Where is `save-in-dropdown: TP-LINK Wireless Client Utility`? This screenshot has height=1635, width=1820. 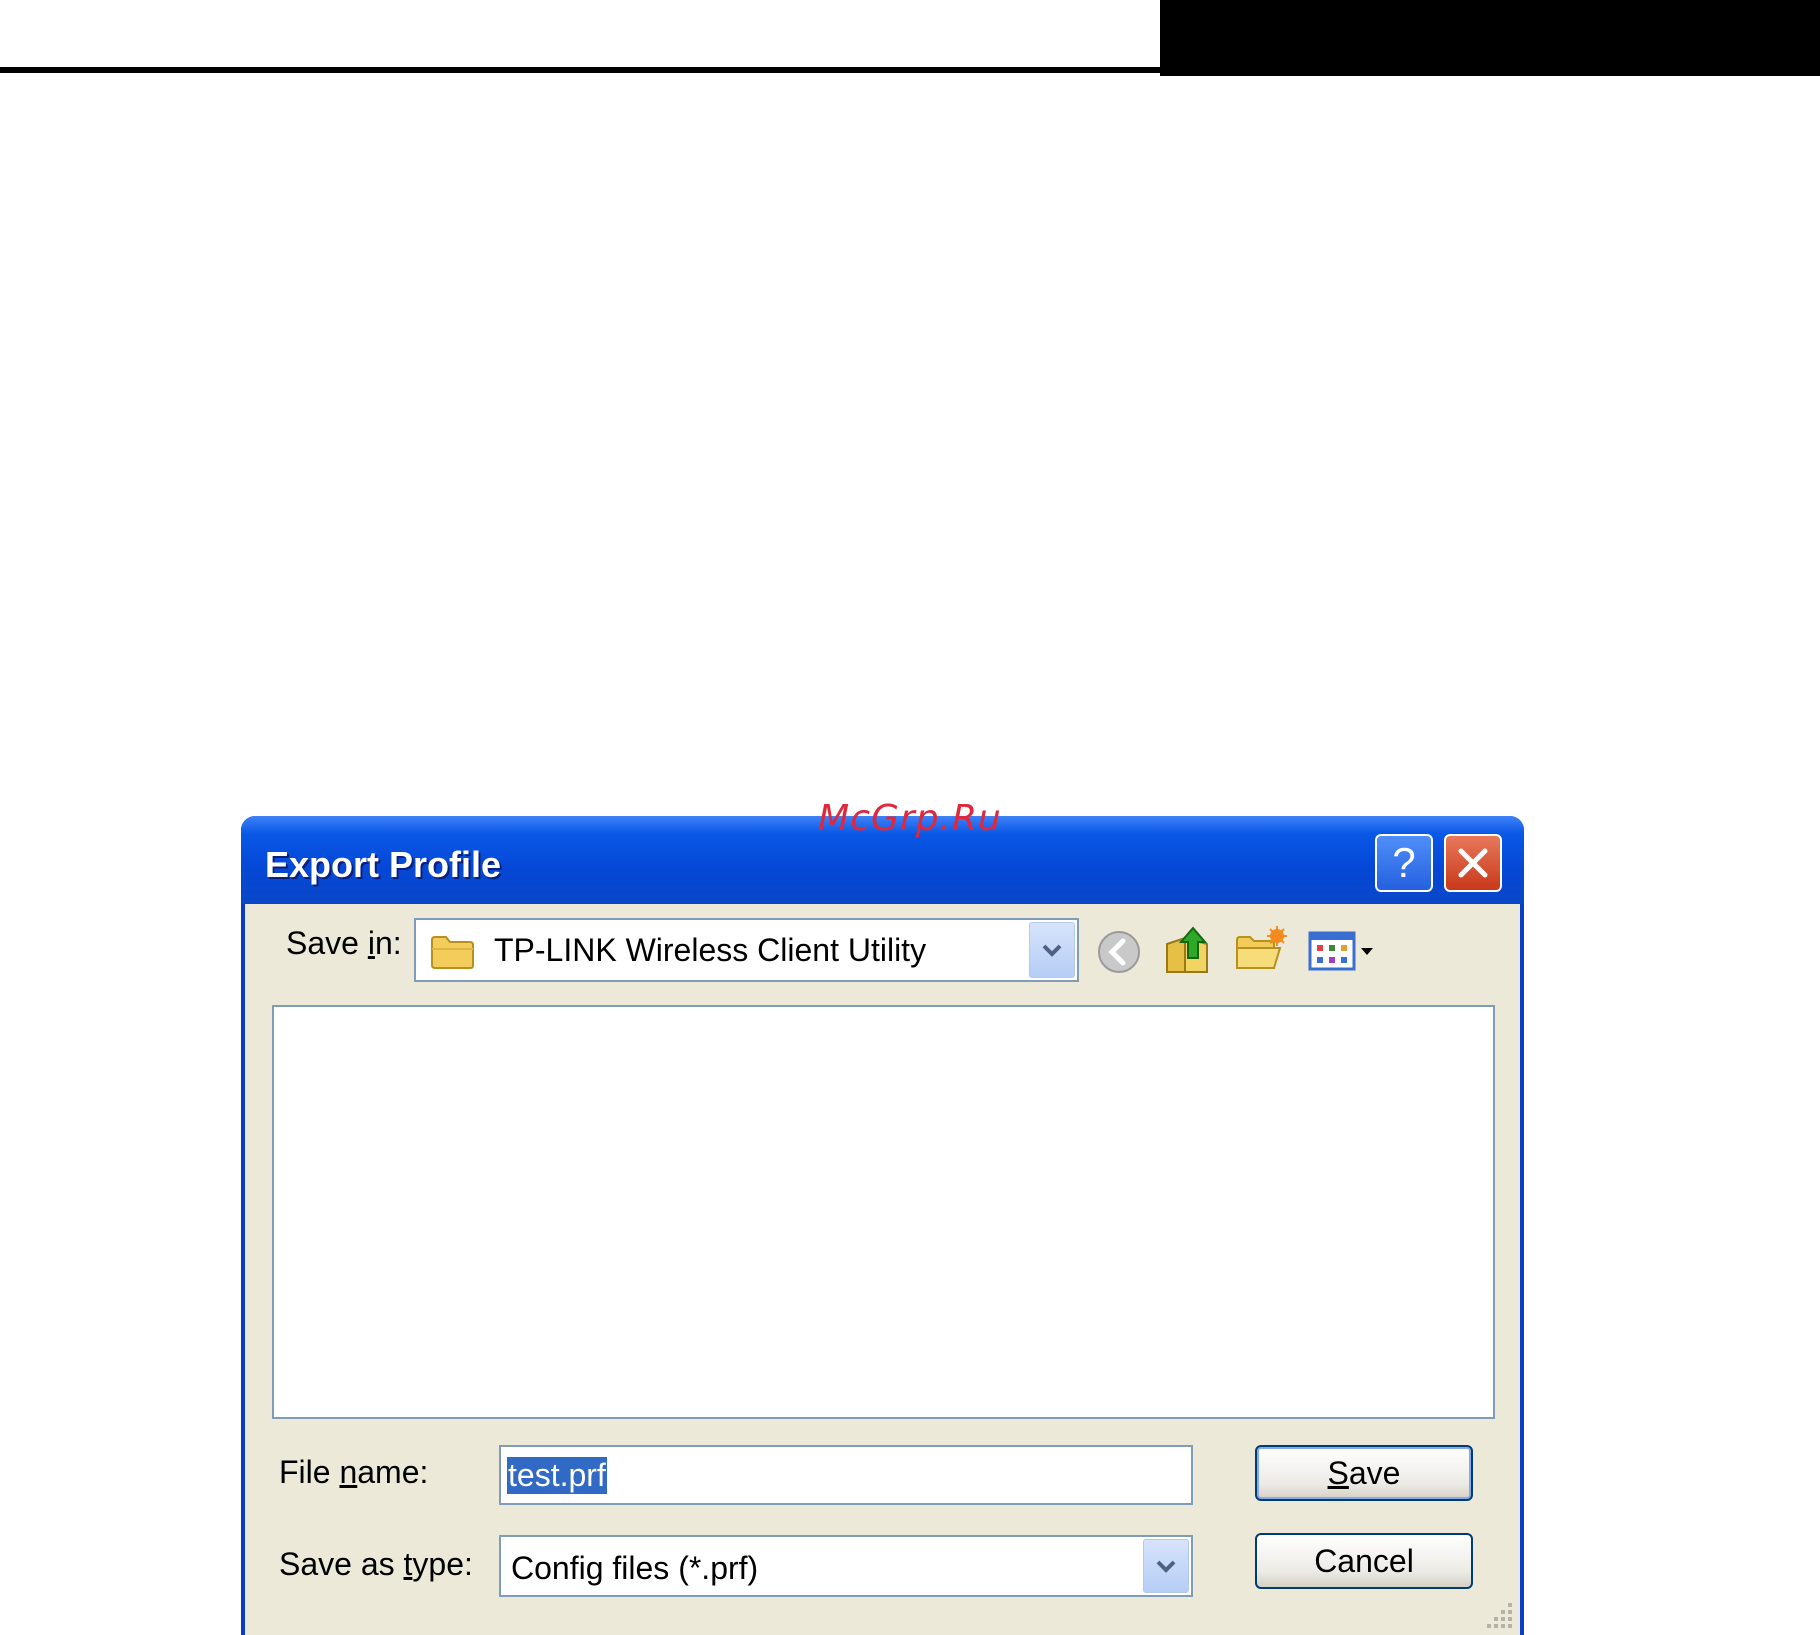
save-in-dropdown: TP-LINK Wireless Client Utility is located at coordinates (746, 950).